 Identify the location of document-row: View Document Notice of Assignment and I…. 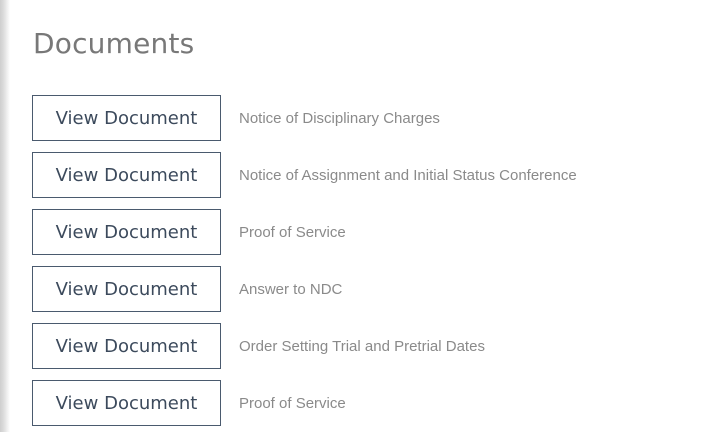
(304, 175).